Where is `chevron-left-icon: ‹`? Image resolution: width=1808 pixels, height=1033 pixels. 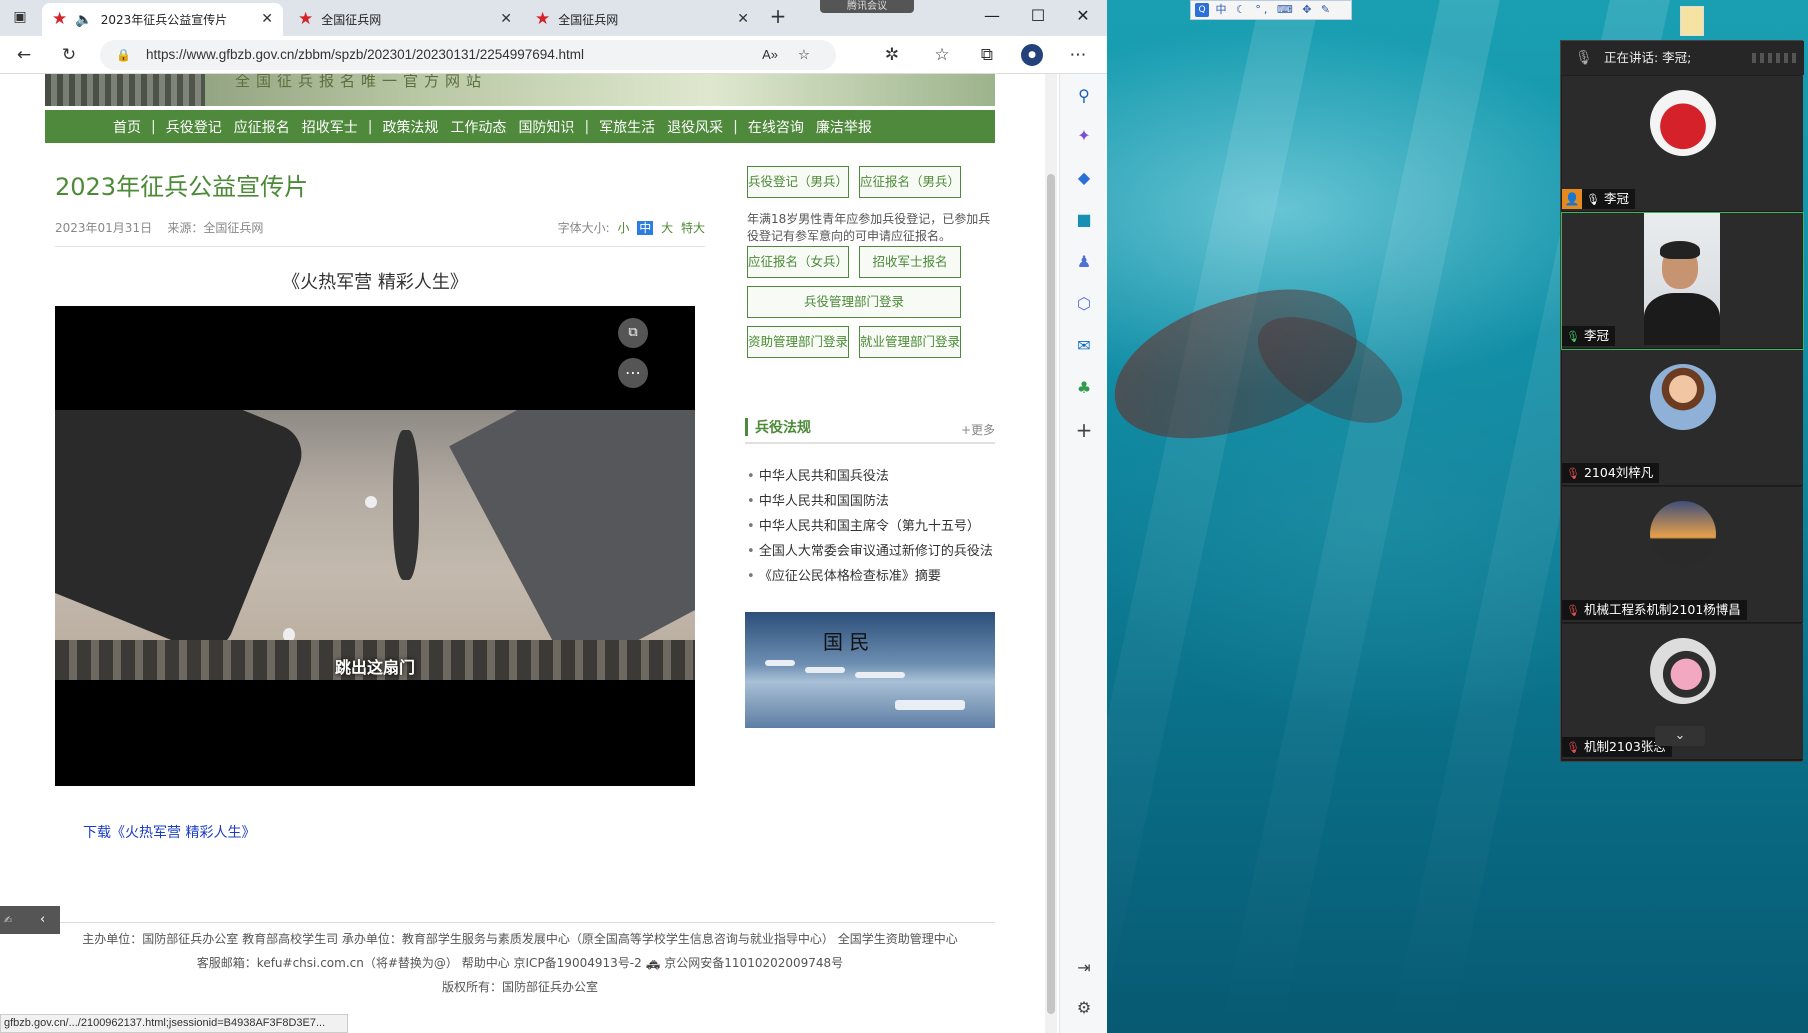
chevron-left-icon: ‹ is located at coordinates (43, 919).